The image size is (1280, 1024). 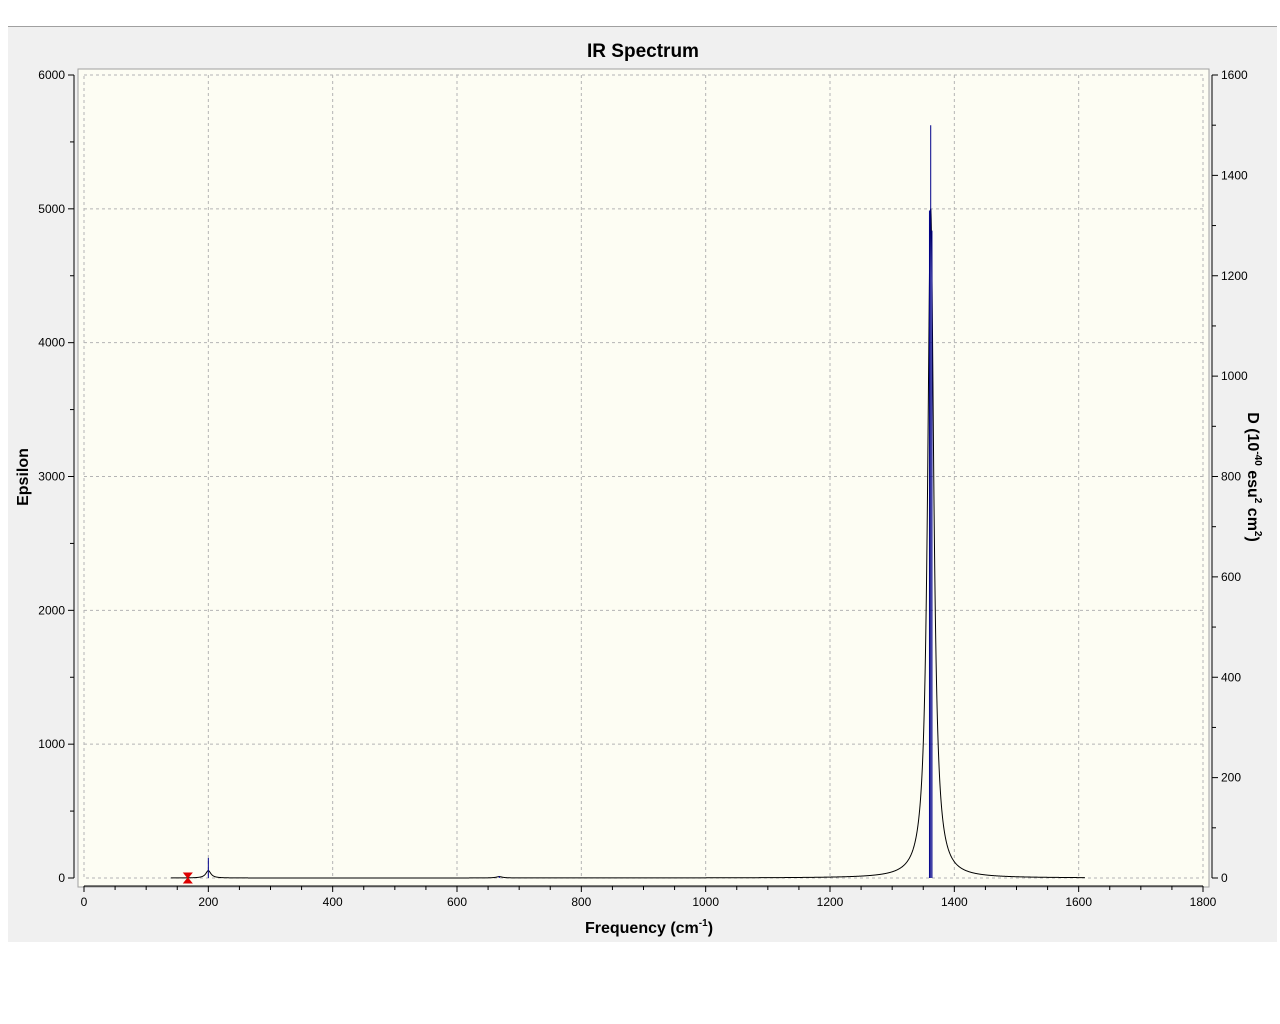 What do you see at coordinates (84, 902) in the screenshot?
I see `x-tick-label: 0` at bounding box center [84, 902].